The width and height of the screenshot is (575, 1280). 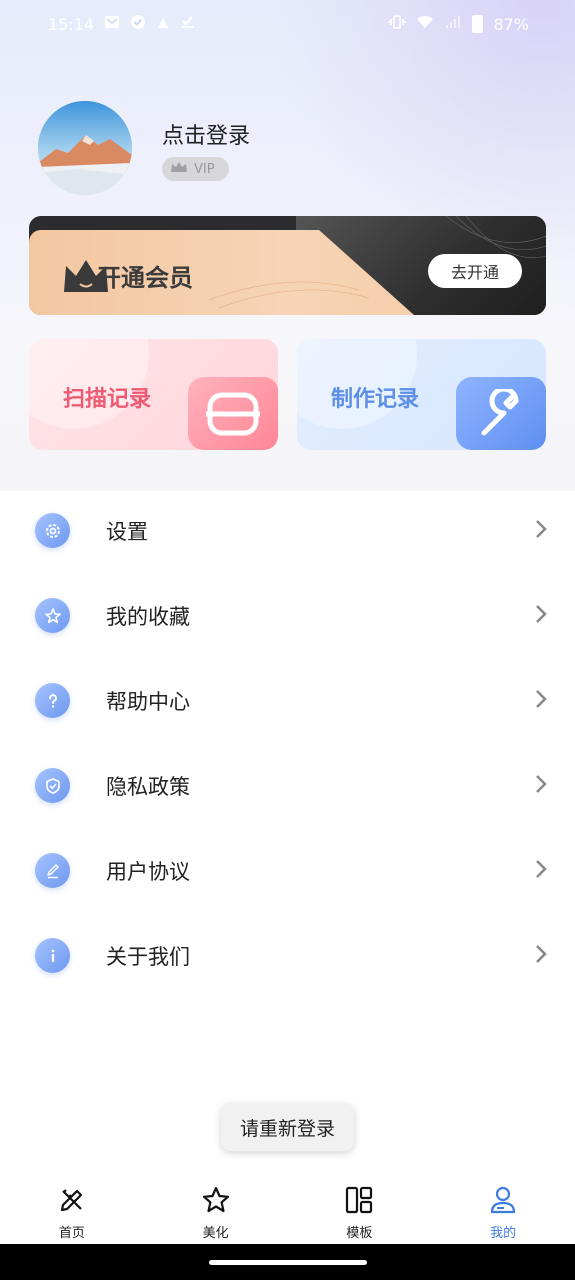 What do you see at coordinates (287, 955) in the screenshot?
I see `menu-item-about: 关于我们` at bounding box center [287, 955].